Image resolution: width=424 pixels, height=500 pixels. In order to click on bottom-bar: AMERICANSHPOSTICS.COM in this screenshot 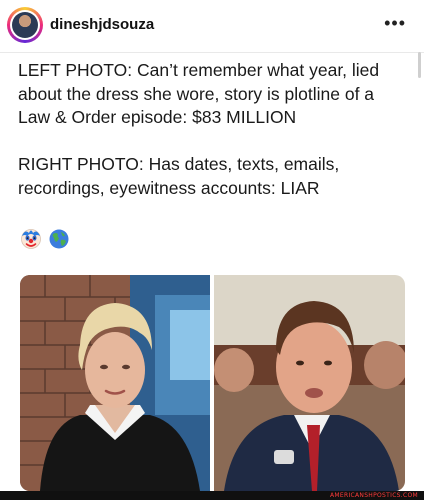, I will do `click(212, 495)`.